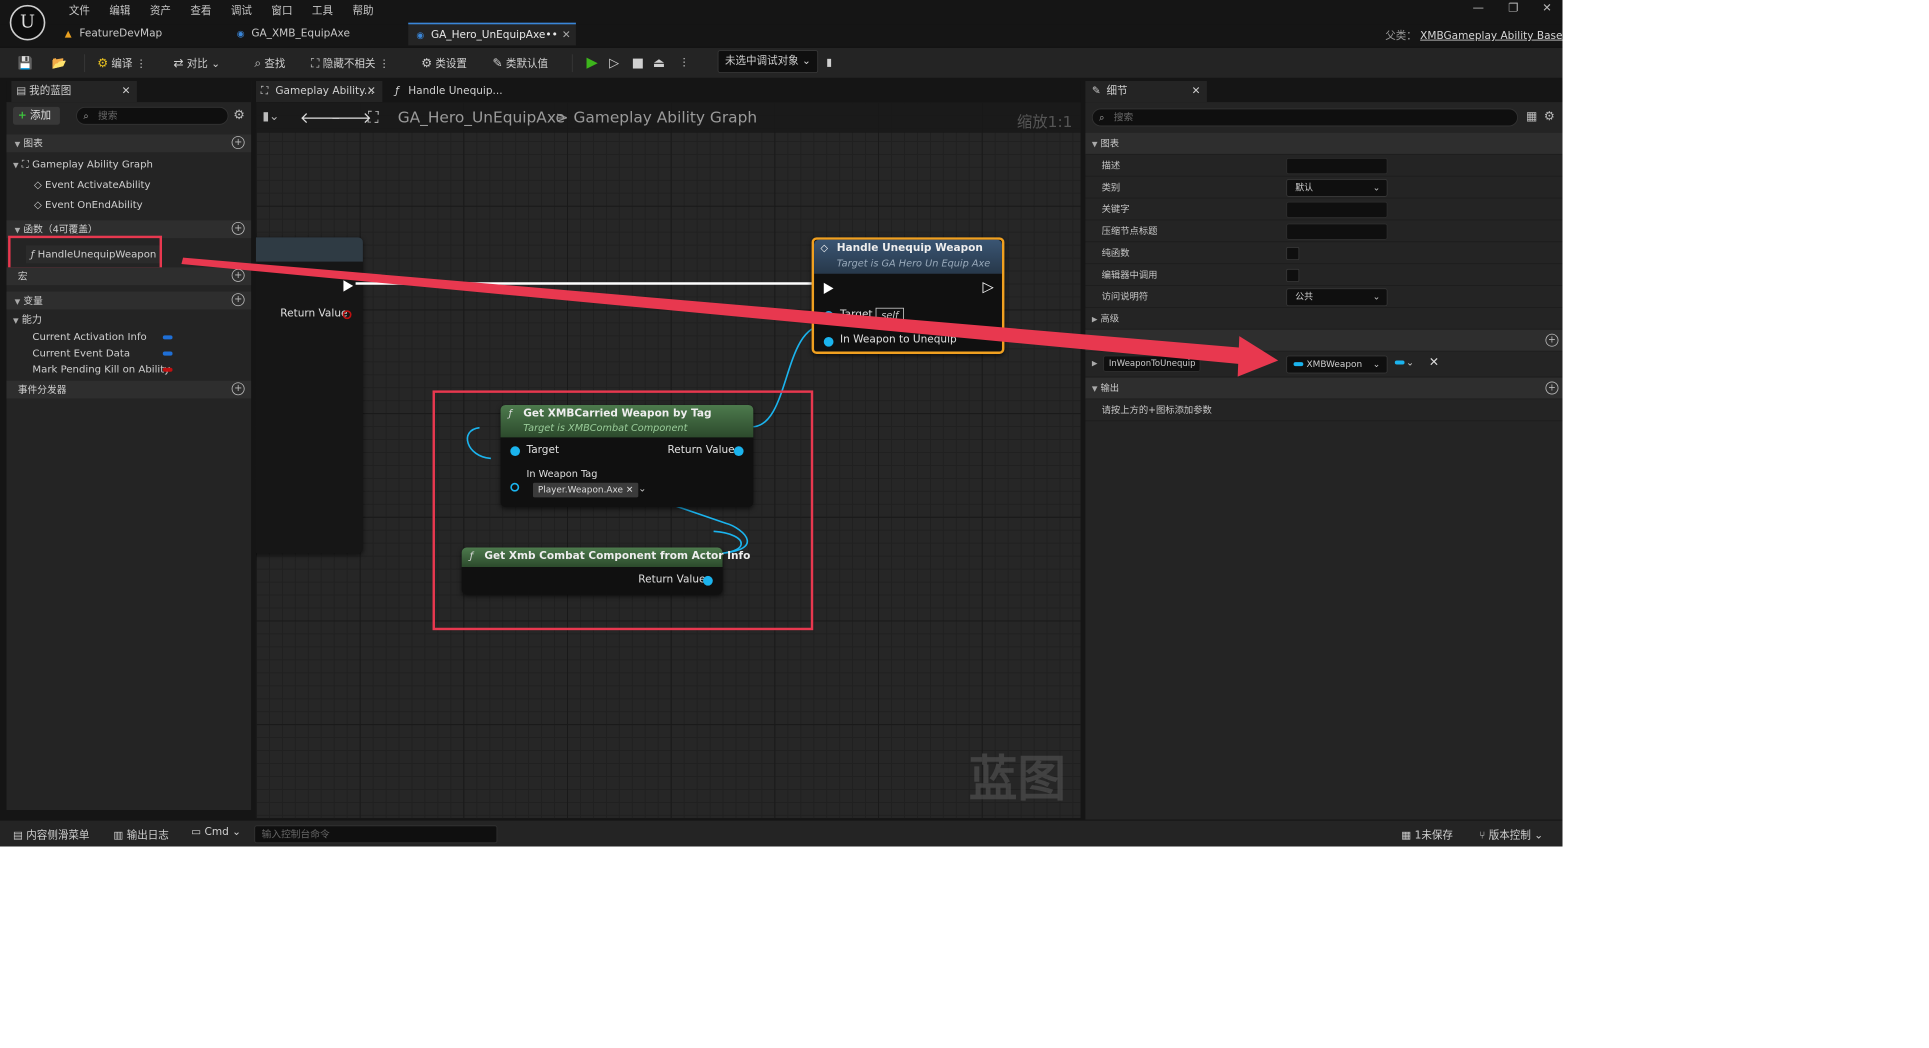 The image size is (1929, 1048). I want to click on container-type-pill, so click(1399, 362).